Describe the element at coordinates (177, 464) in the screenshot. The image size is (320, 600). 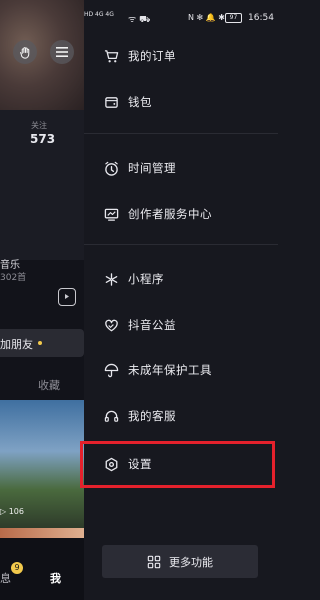
I see `settings-highlight-box` at that location.